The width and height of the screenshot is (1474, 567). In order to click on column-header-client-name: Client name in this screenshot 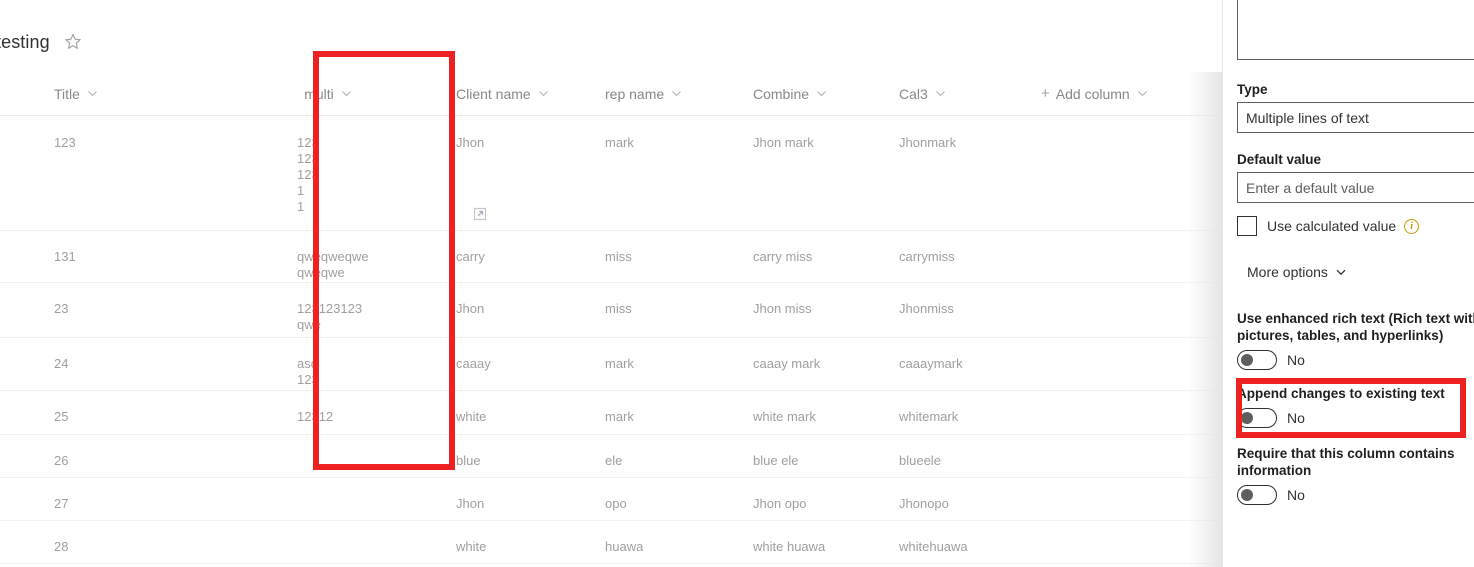, I will do `click(478, 94)`.